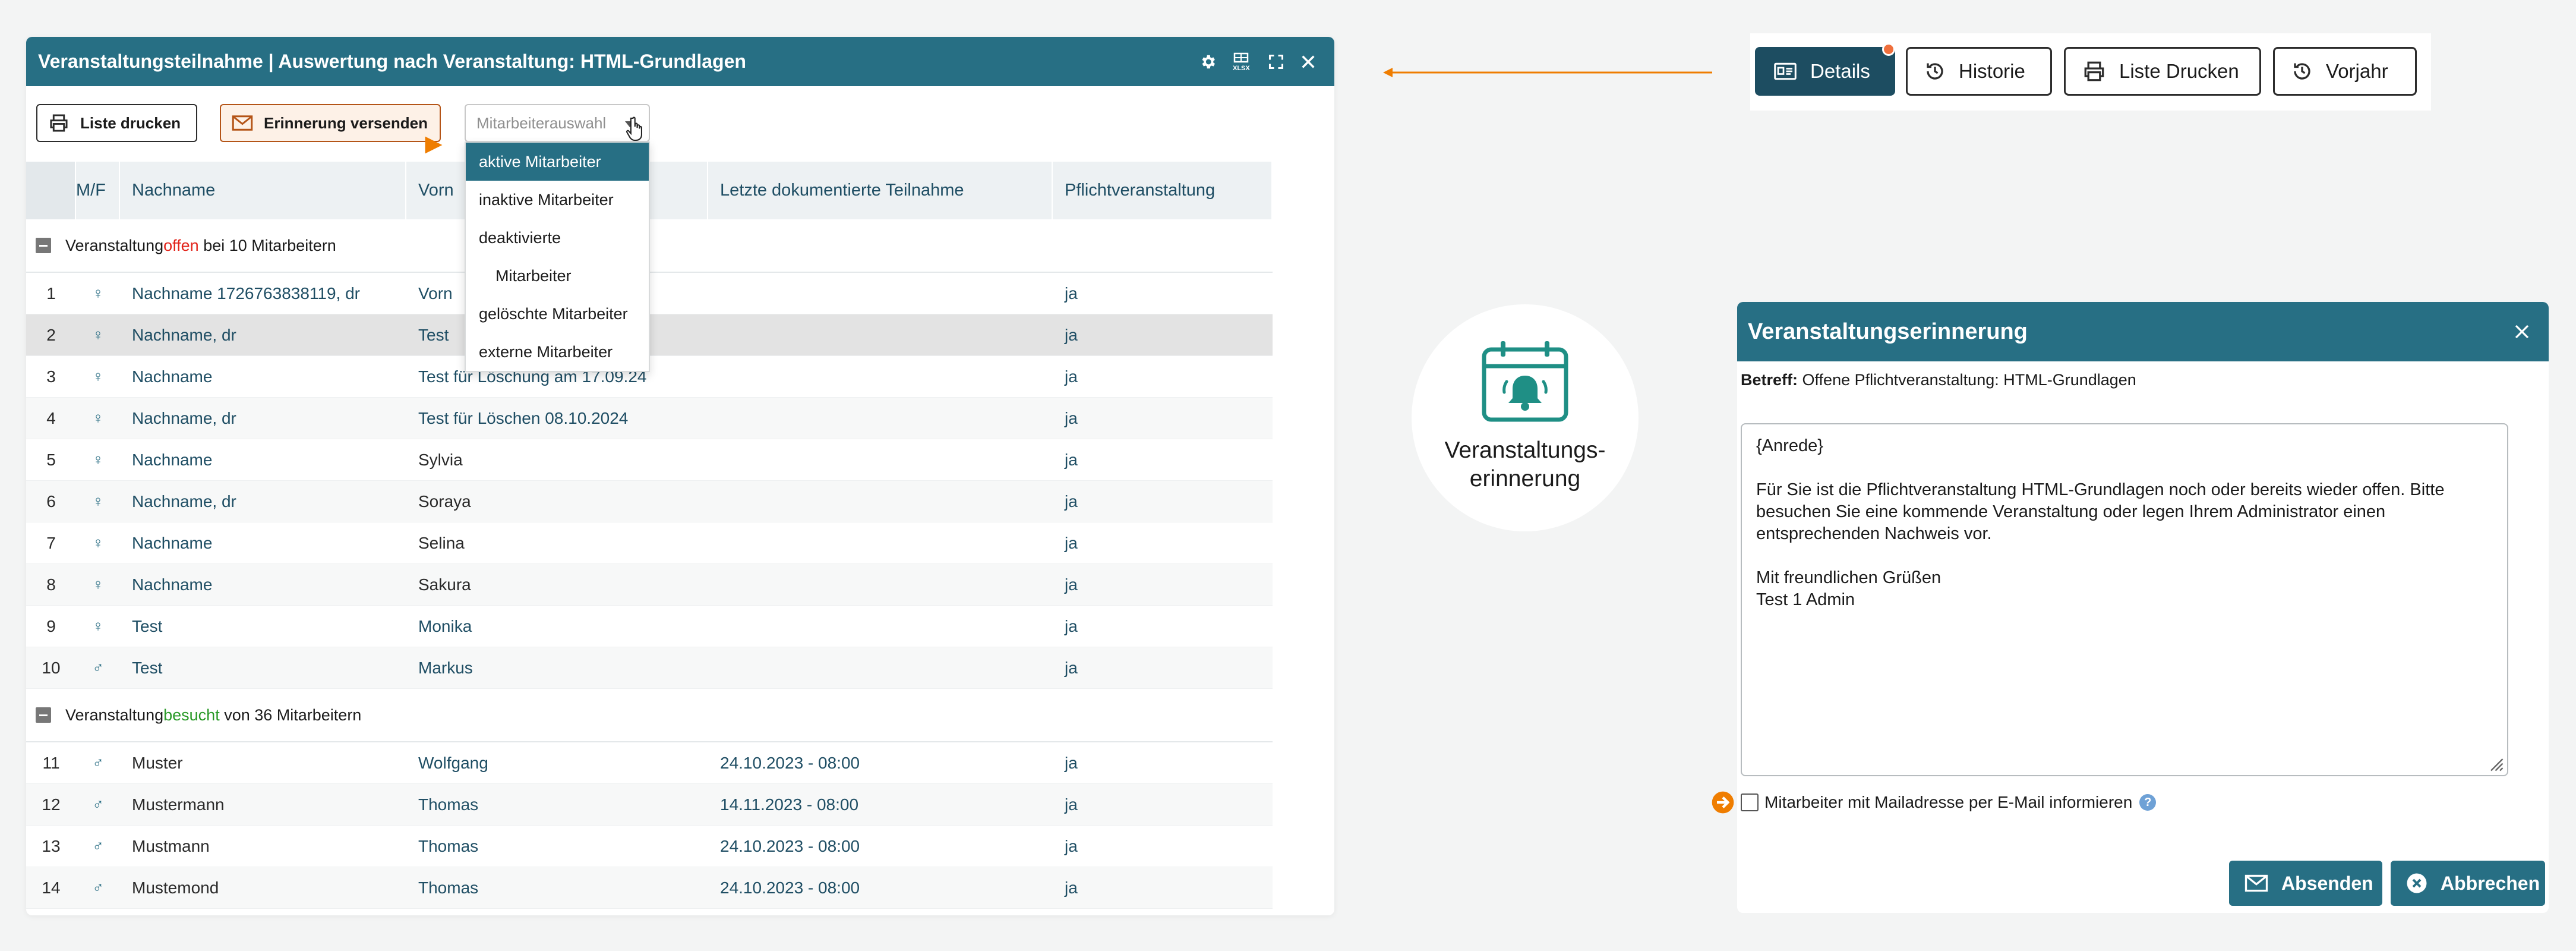  Describe the element at coordinates (116, 123) in the screenshot. I see `print-list-button: Liste drucken` at that location.